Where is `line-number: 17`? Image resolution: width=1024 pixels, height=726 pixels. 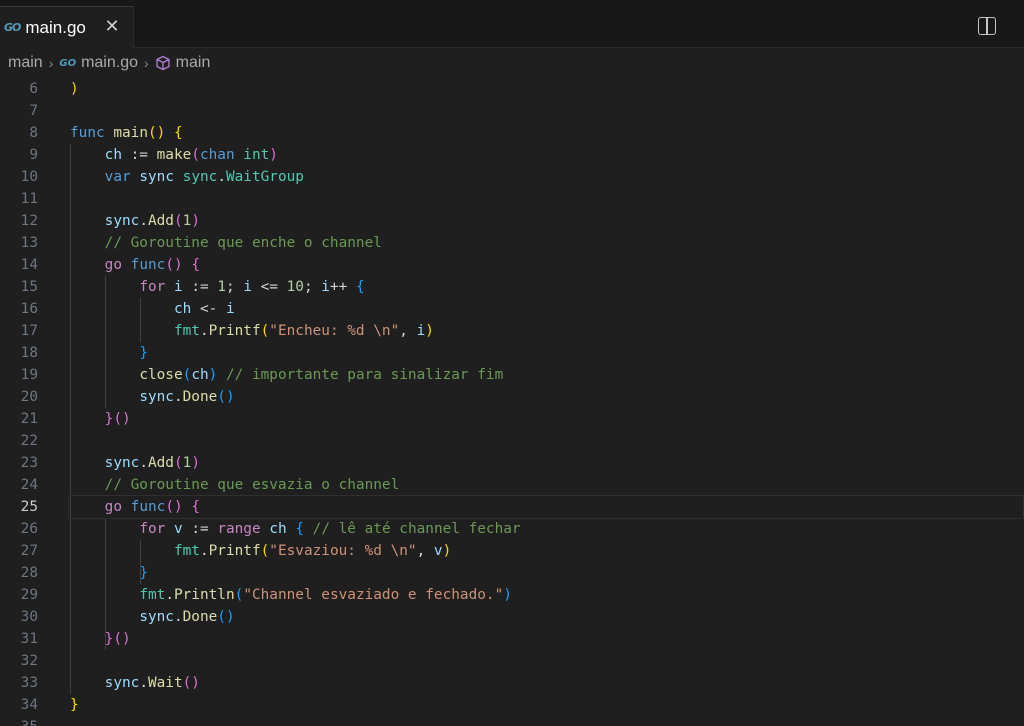 line-number: 17 is located at coordinates (29, 331).